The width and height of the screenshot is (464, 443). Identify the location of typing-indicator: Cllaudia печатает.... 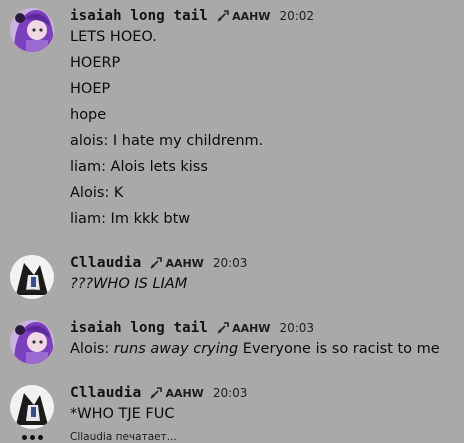
(232, 436).